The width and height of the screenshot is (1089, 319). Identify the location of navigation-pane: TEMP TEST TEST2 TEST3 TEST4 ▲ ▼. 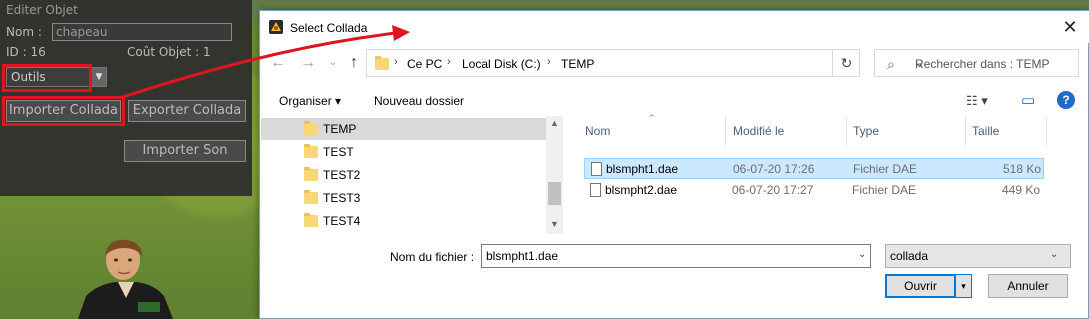
(412, 175).